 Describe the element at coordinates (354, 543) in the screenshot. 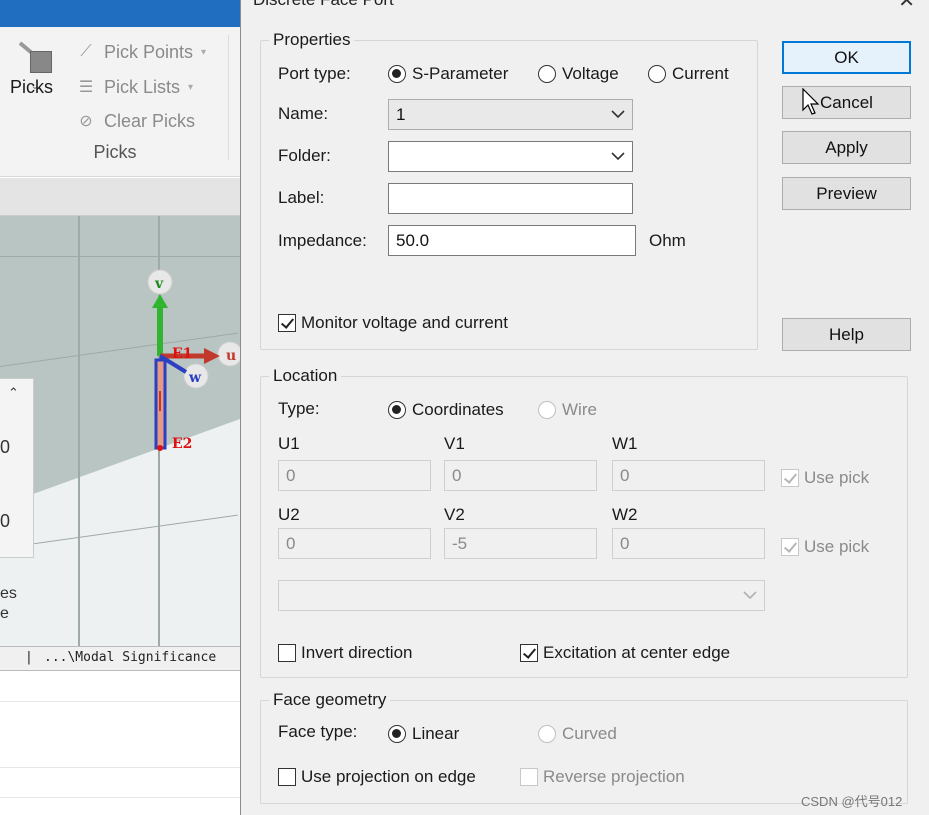

I see `u2-input: 0` at that location.